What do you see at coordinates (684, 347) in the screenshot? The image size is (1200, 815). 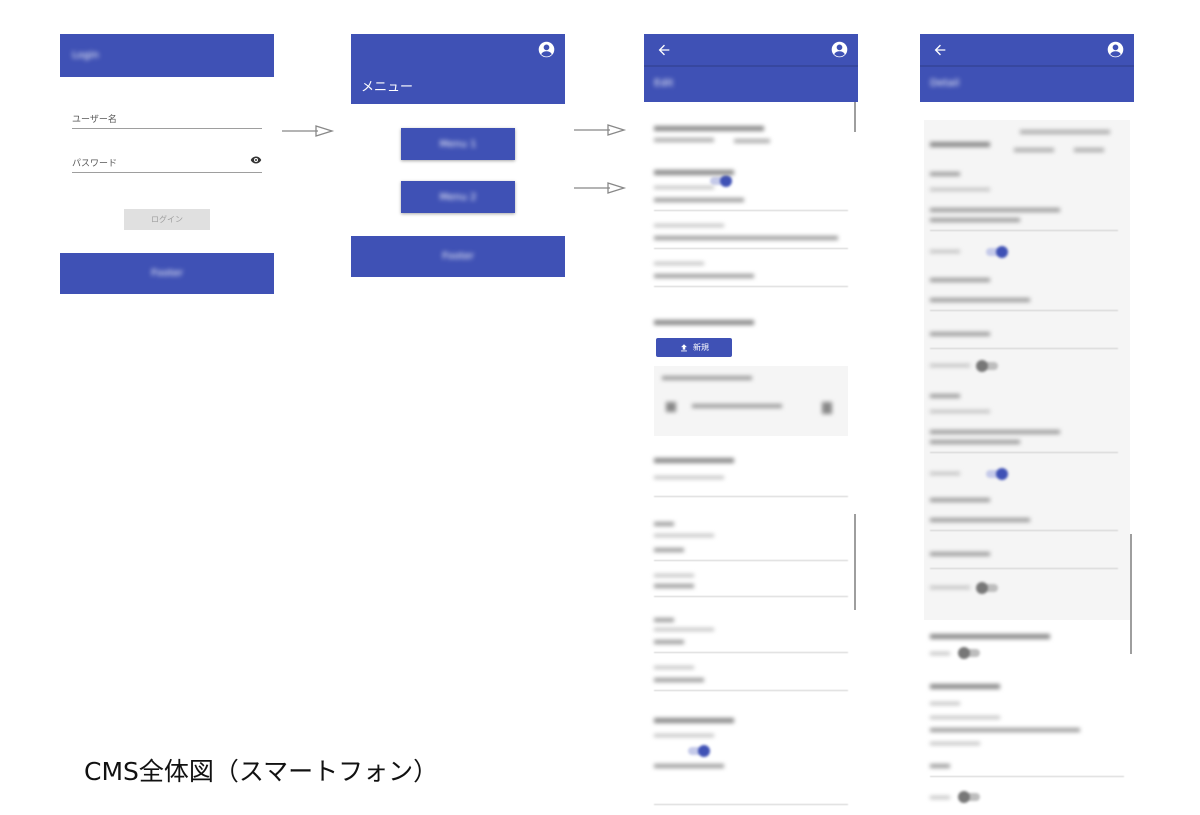 I see `upload-icon` at bounding box center [684, 347].